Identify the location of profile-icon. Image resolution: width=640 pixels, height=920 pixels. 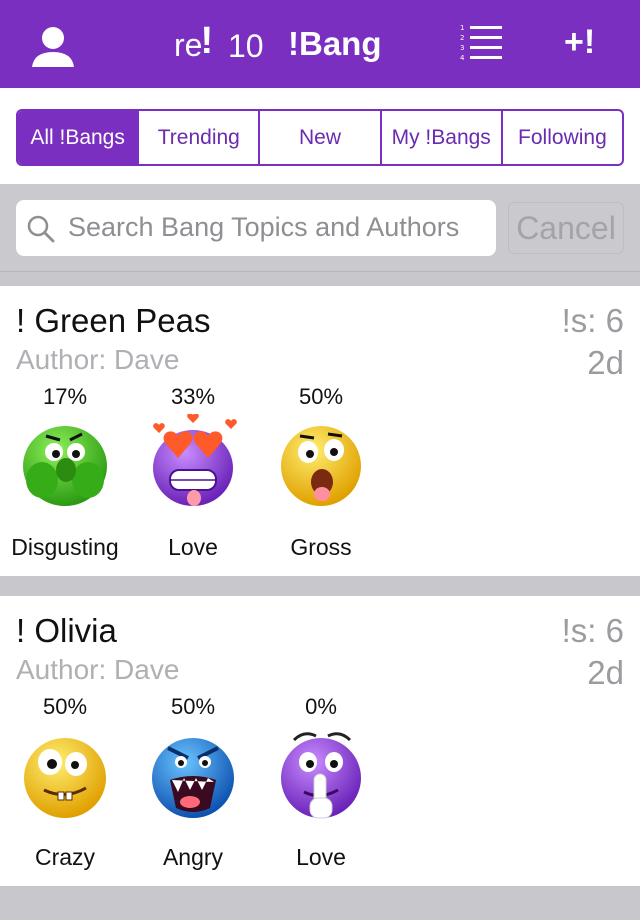
(53, 46).